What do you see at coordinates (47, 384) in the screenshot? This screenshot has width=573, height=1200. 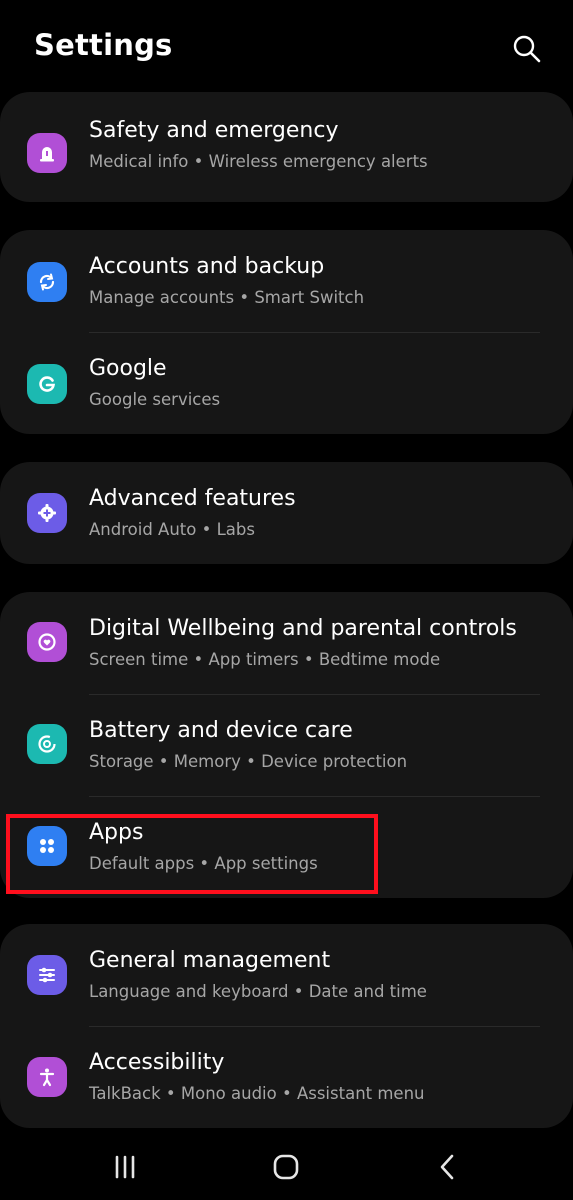 I see `google-icon` at bounding box center [47, 384].